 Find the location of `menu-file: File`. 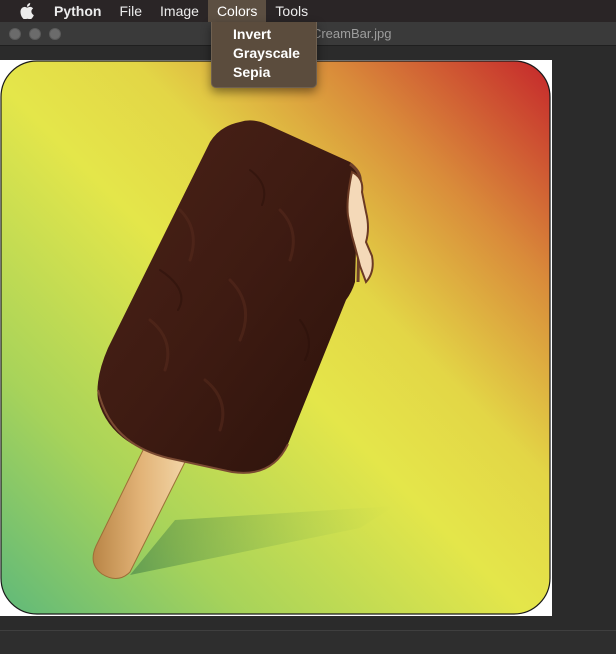

menu-file: File is located at coordinates (130, 11).